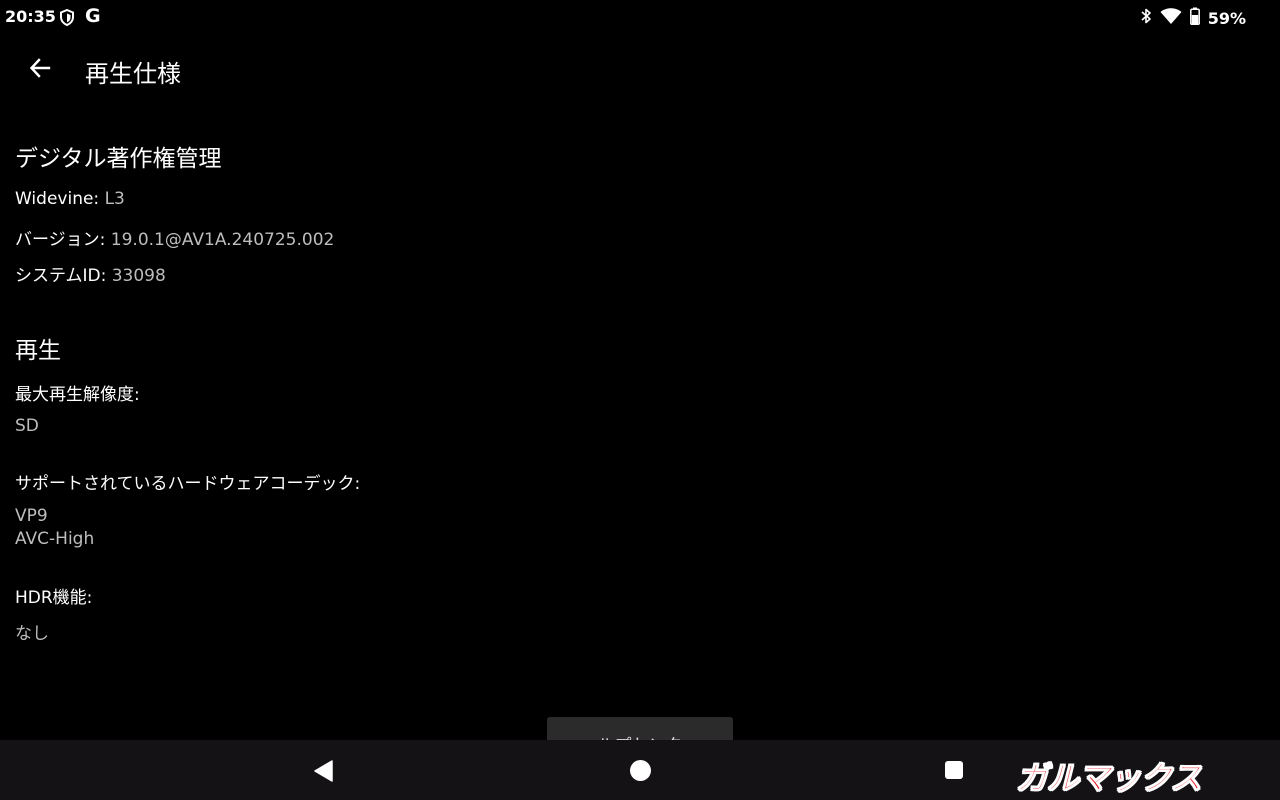 The image size is (1280, 800). Describe the element at coordinates (325, 771) in the screenshot. I see `nav-back-icon` at that location.